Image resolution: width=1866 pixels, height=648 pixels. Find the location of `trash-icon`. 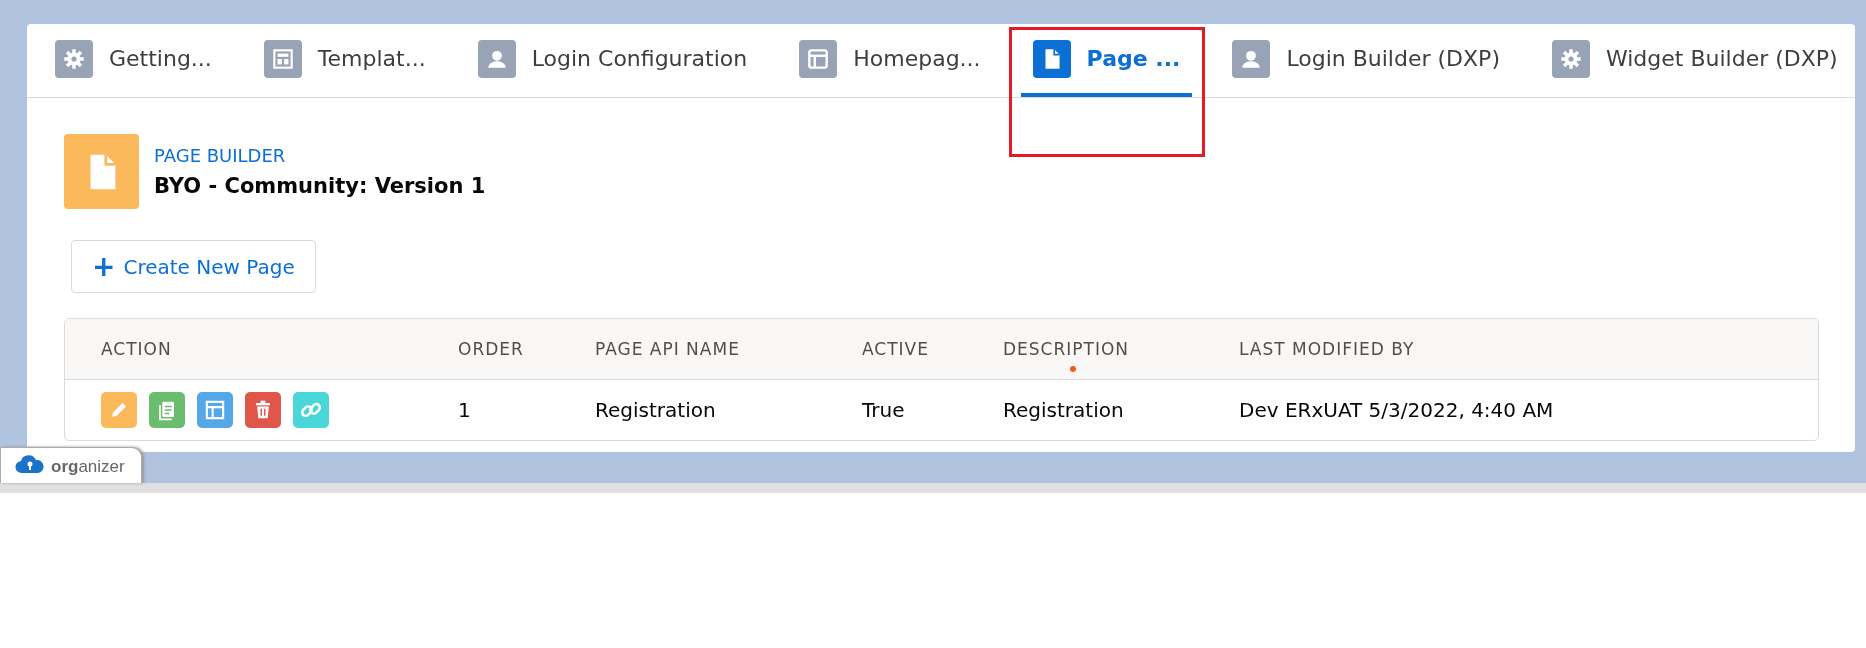

trash-icon is located at coordinates (263, 410).